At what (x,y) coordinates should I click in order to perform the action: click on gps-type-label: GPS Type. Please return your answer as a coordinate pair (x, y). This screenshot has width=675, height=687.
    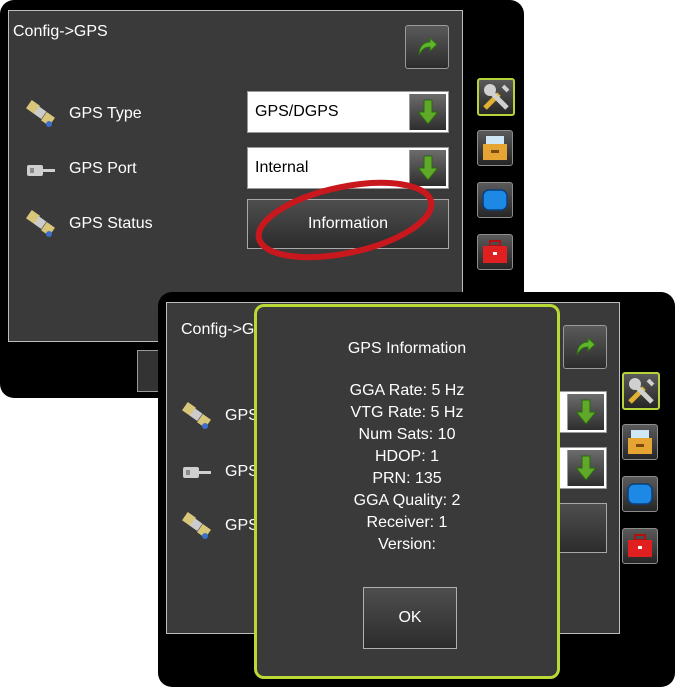
    Looking at the image, I should click on (105, 113).